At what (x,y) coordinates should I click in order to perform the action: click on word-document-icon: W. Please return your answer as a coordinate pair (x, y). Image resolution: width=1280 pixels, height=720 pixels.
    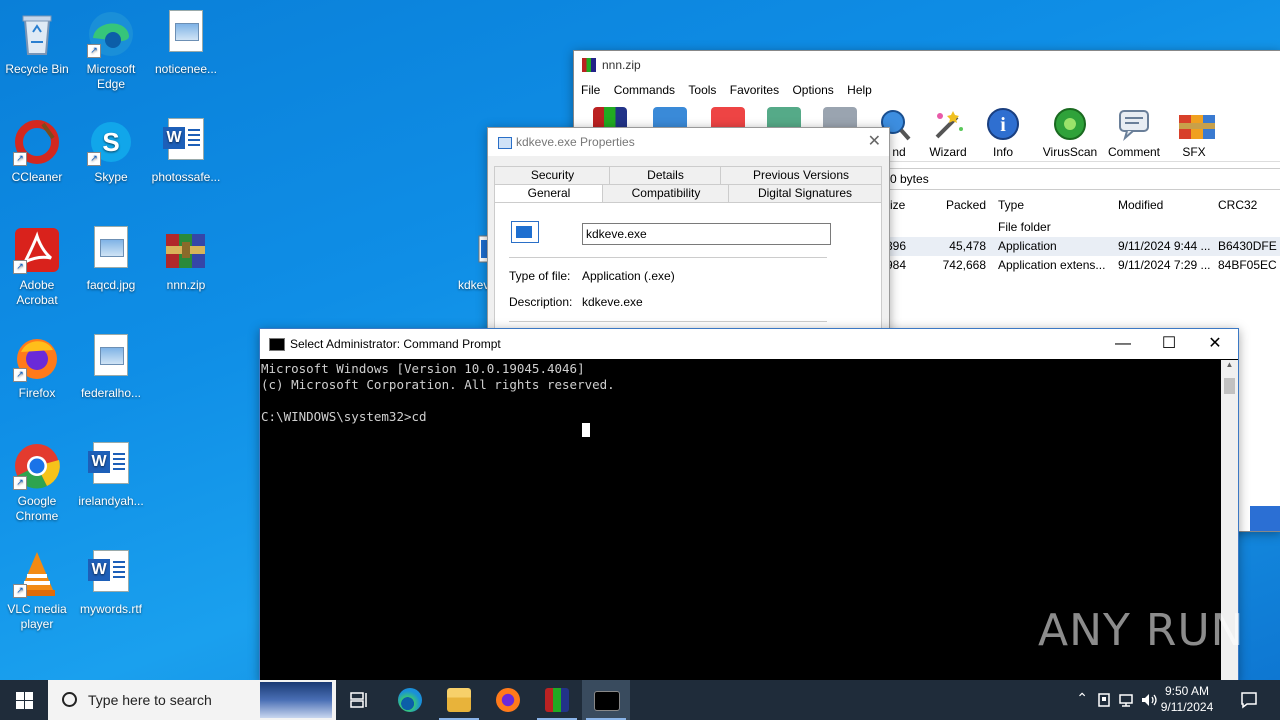
    Looking at the image, I should click on (186, 142).